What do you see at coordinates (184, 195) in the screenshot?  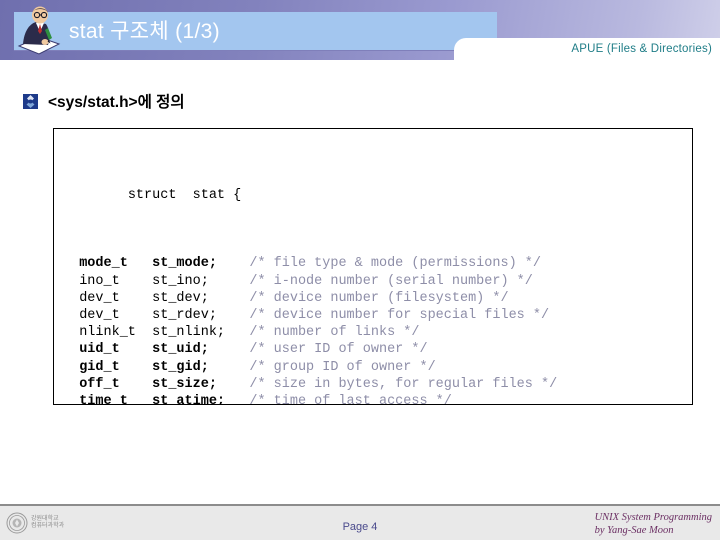 I see `code-struct-open: struct stat {` at bounding box center [184, 195].